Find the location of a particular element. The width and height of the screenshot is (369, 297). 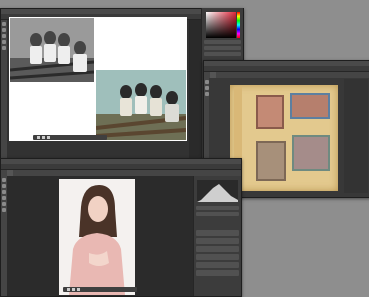

crop-tool-icon is located at coordinates (4, 198).